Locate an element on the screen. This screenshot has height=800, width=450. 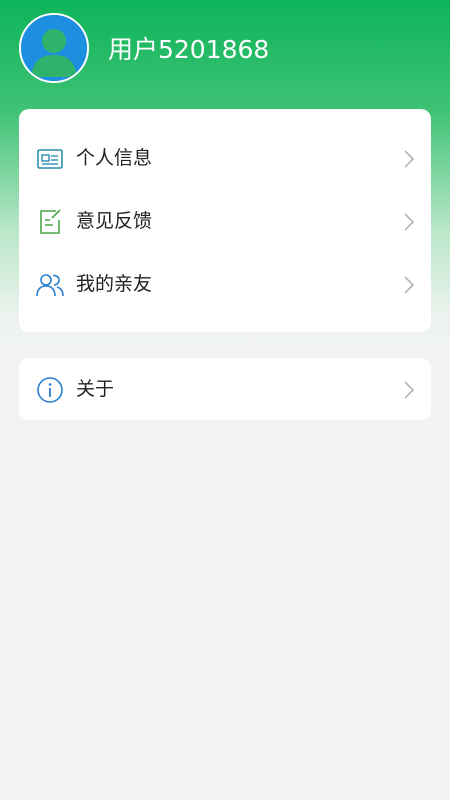
menu-item-personal-info: 个人信息 is located at coordinates (225, 158).